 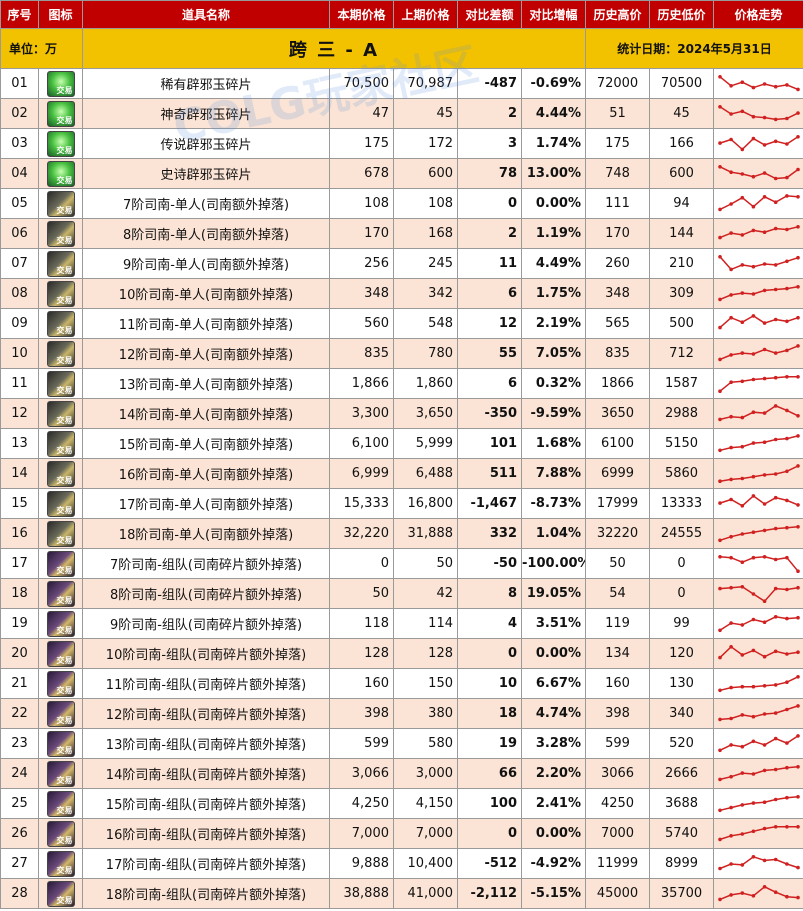 I want to click on price-diff: 3, so click(x=489, y=143).